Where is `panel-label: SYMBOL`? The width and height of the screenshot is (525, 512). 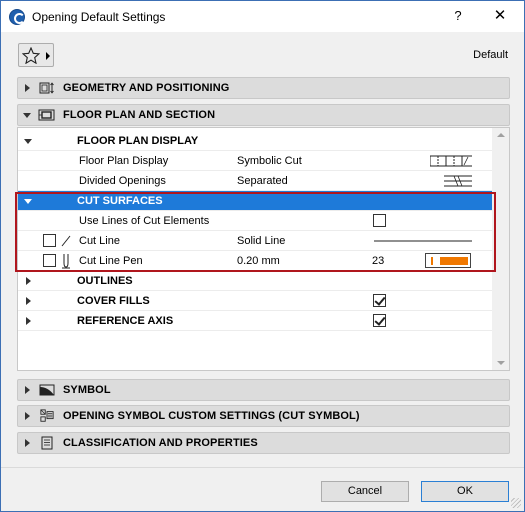
panel-label: SYMBOL is located at coordinates (87, 390).